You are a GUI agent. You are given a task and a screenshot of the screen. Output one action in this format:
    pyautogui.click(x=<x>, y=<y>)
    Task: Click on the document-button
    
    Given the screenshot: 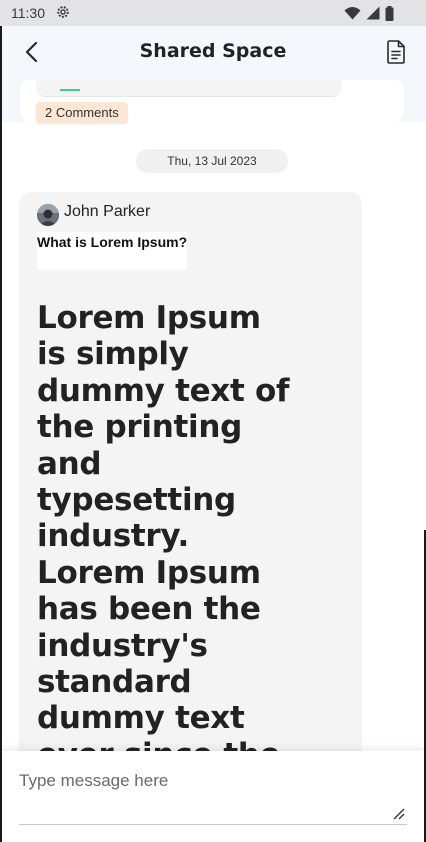 What is the action you would take?
    pyautogui.click(x=396, y=52)
    